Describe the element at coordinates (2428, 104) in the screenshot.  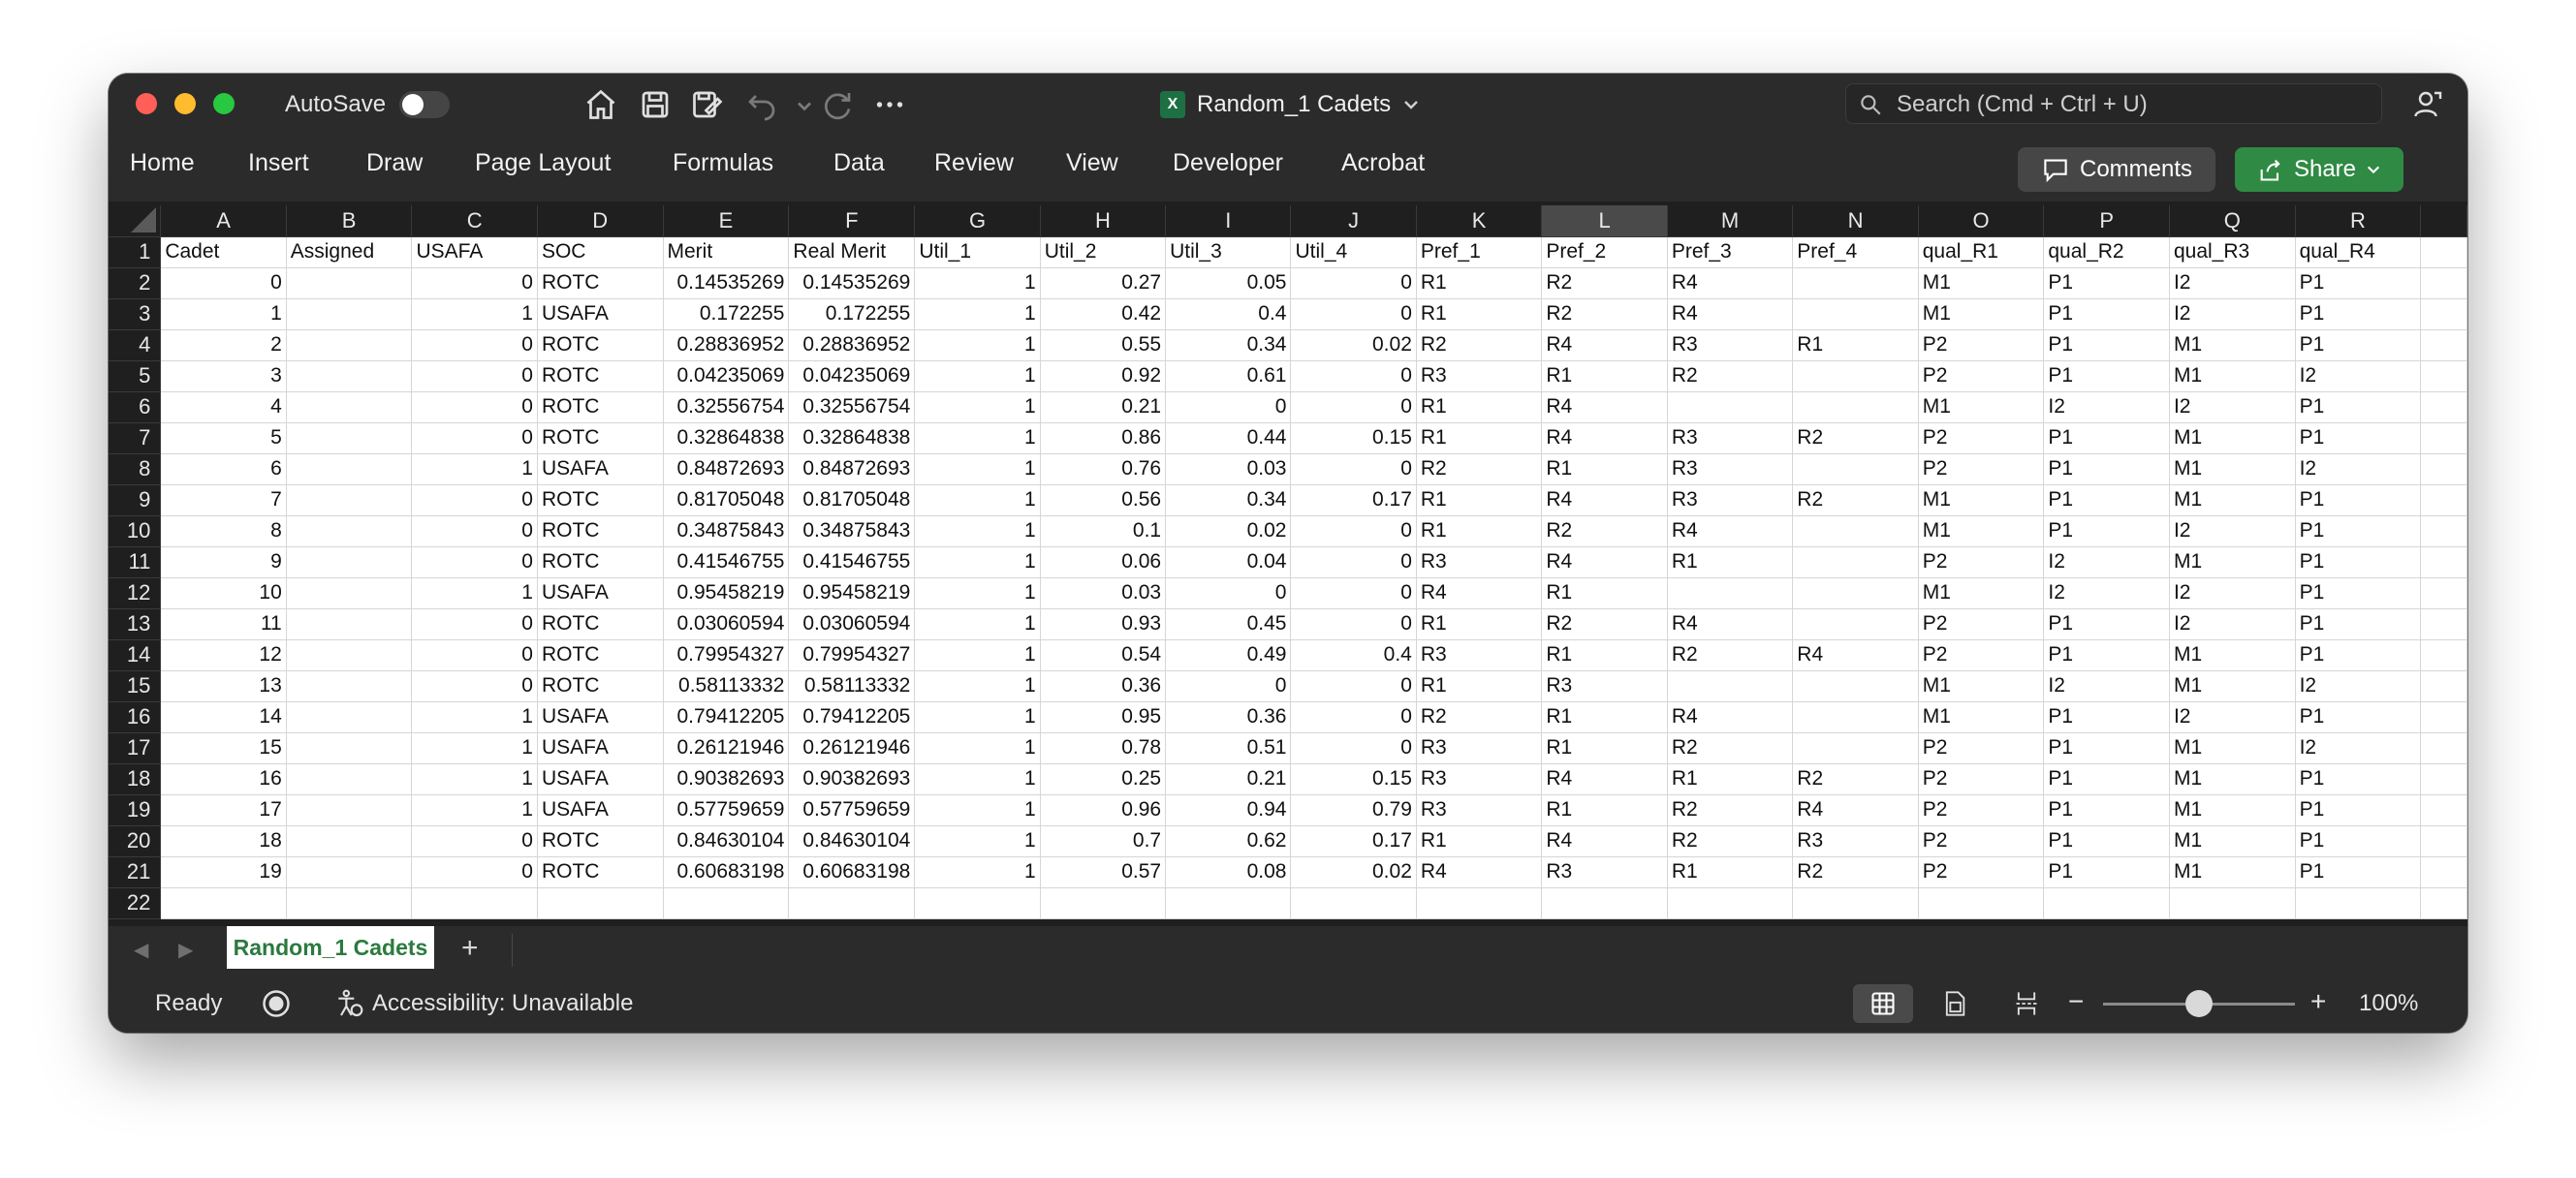
I see `share-person-icon` at that location.